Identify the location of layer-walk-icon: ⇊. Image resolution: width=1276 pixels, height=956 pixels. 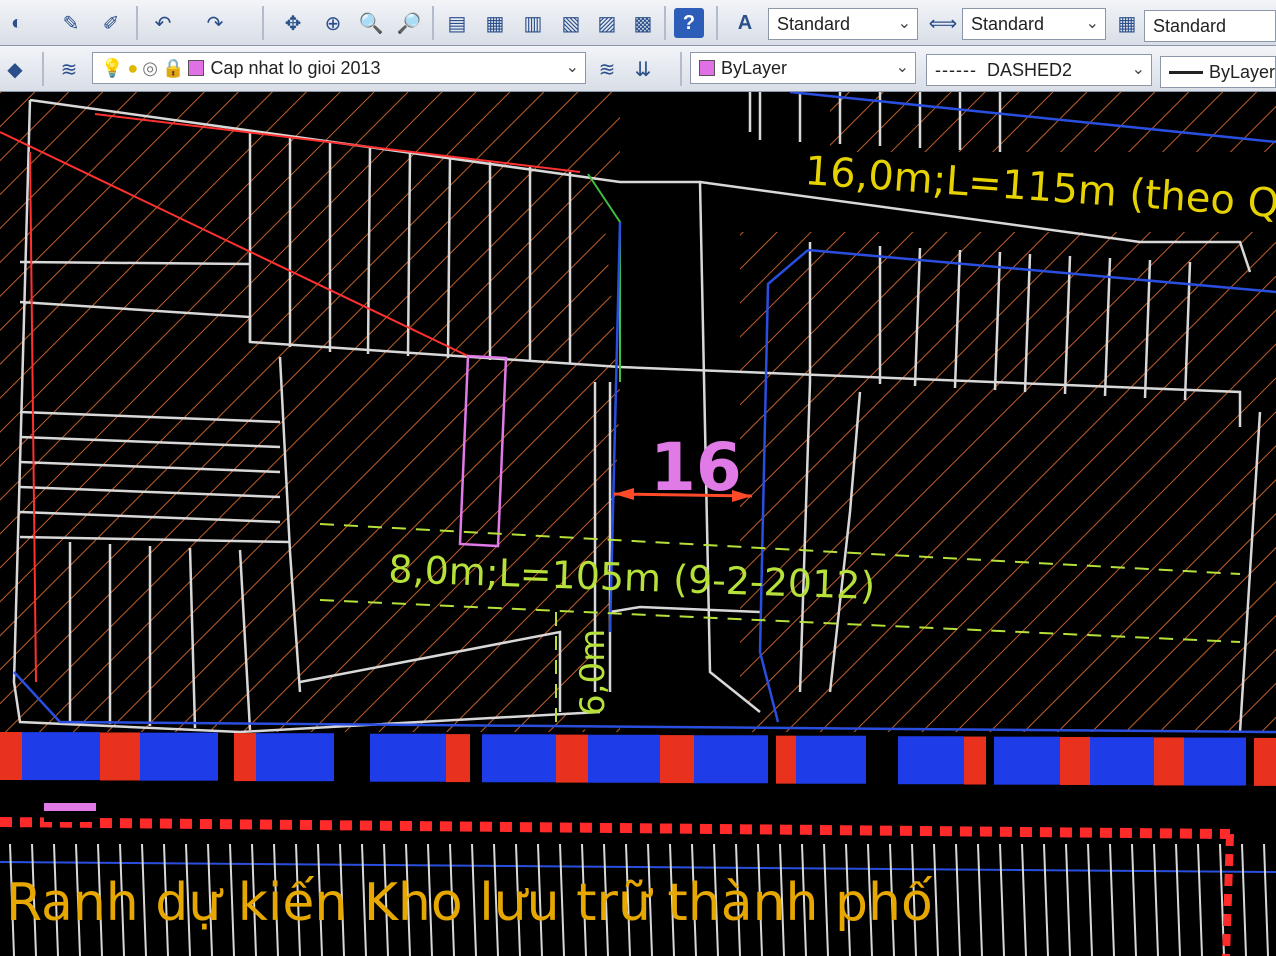
(643, 69).